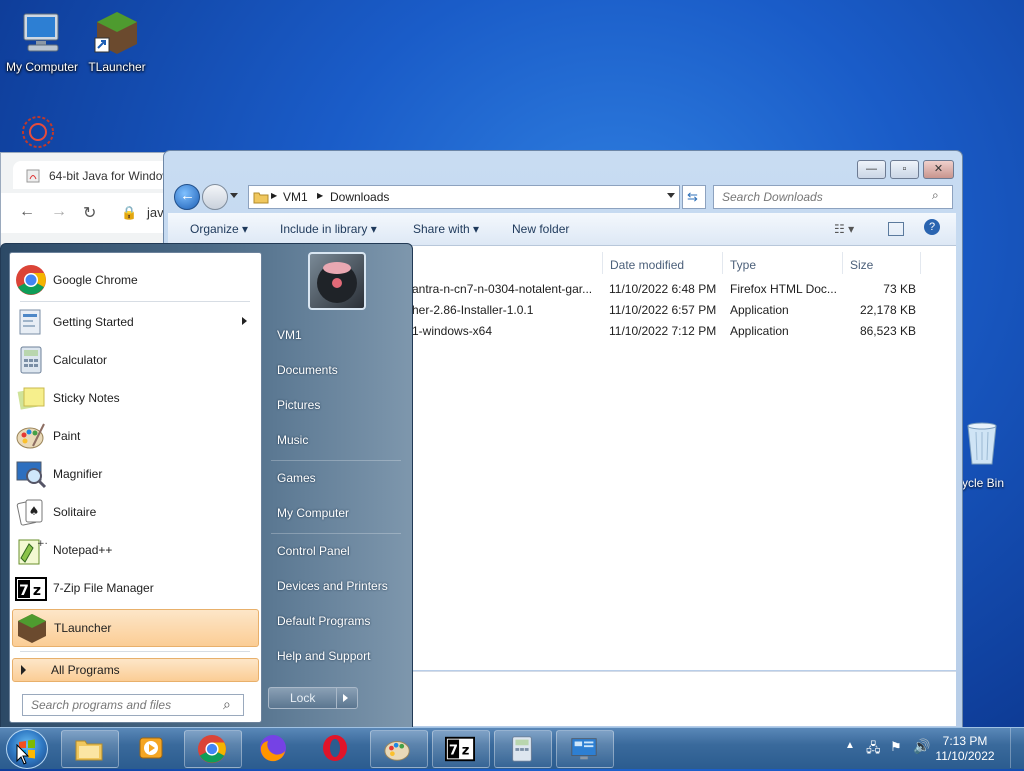 Image resolution: width=1024 pixels, height=771 pixels. I want to click on program-label: Solitaire, so click(75, 512).